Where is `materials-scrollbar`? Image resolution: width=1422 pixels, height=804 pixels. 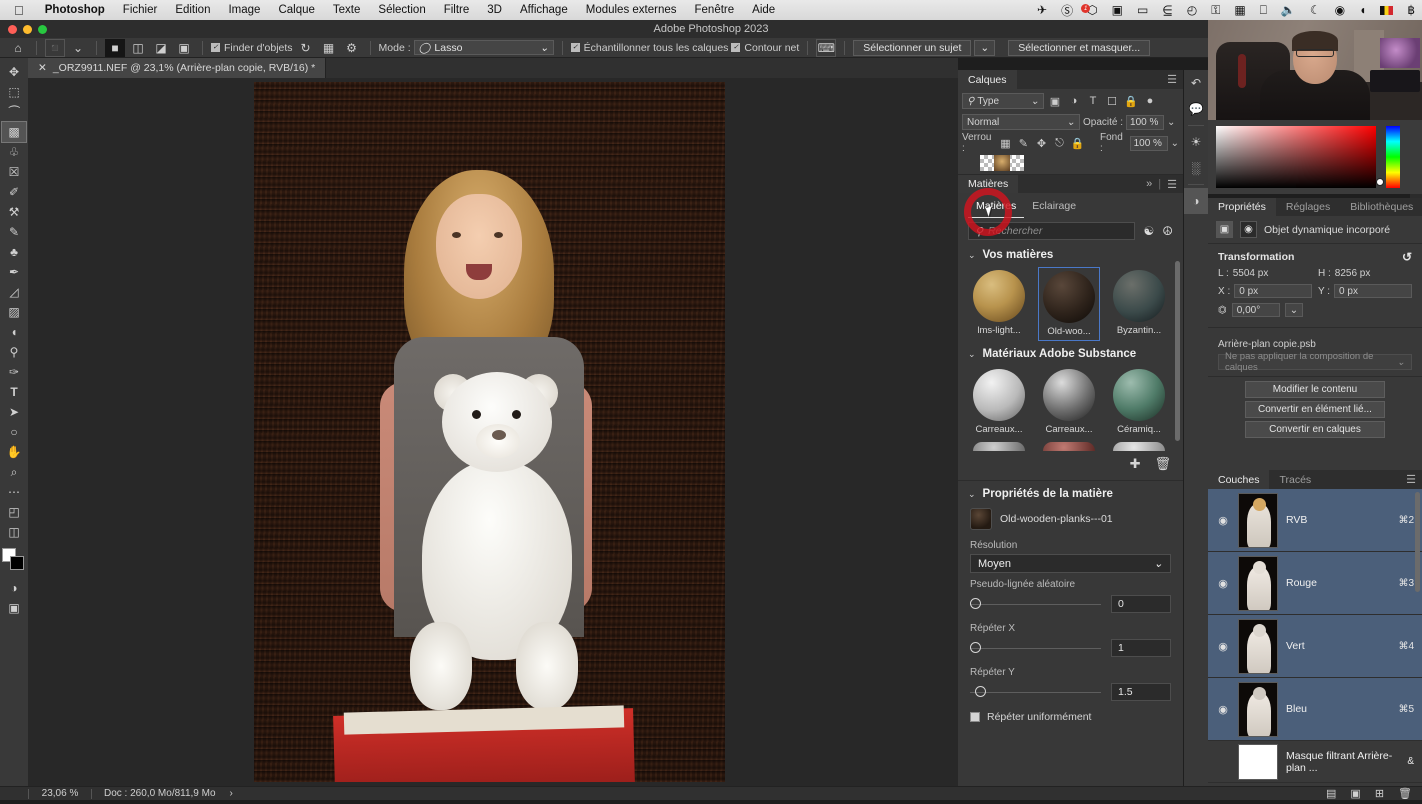
materials-scrollbar is located at coordinates (1177, 351).